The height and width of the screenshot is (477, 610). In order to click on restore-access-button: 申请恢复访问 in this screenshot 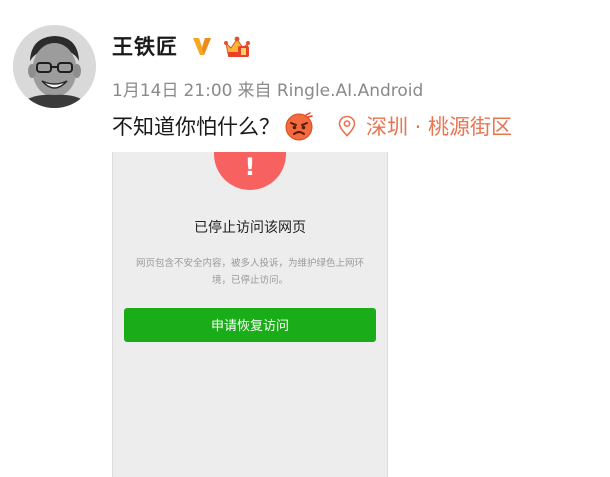, I will do `click(250, 325)`.